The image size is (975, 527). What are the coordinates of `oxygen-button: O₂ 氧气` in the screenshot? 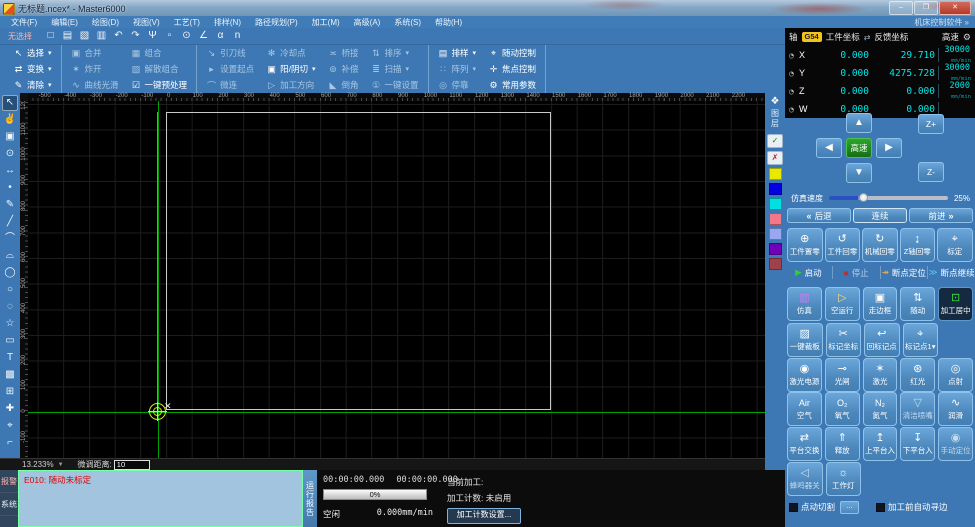 It's located at (842, 409).